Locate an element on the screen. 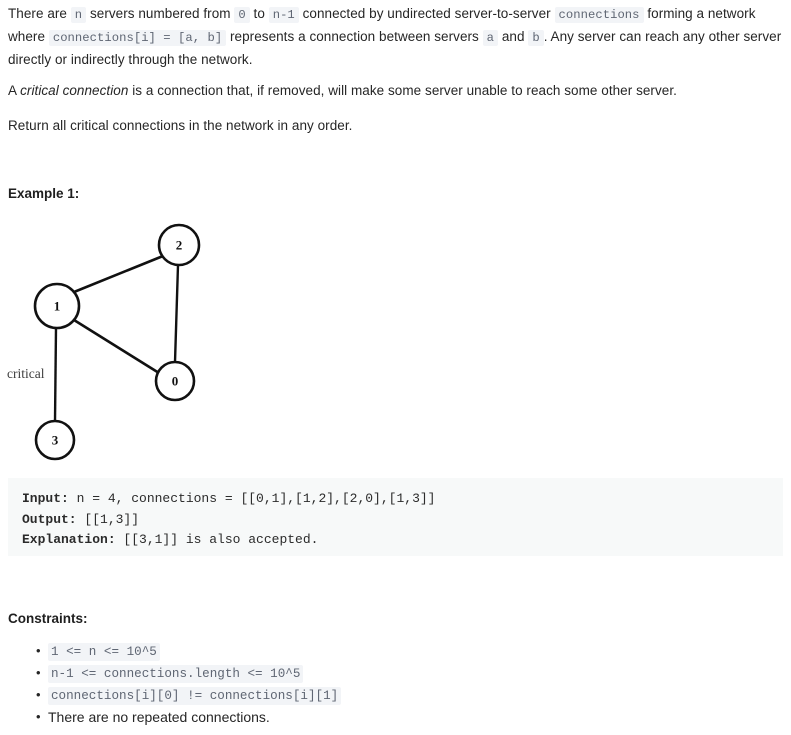 The height and width of the screenshot is (735, 791). paragraph-text-6: connected by undirected server-to-server is located at coordinates (426, 13).